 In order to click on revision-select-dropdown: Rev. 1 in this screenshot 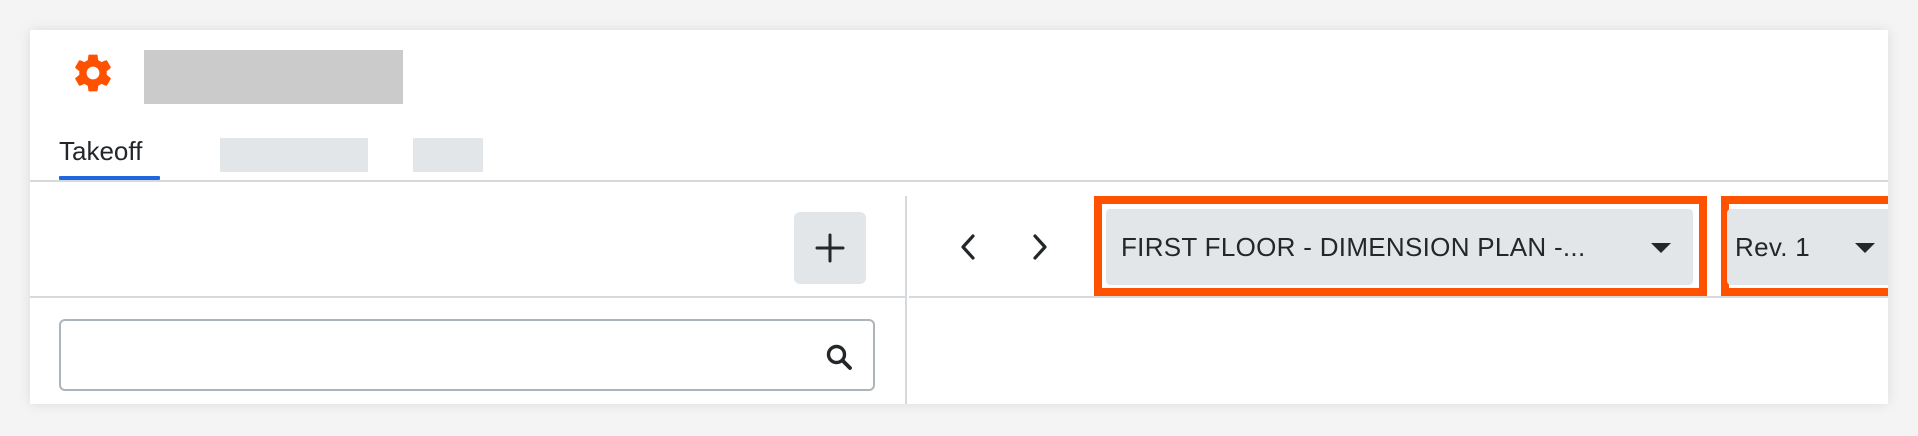, I will do `click(1807, 247)`.